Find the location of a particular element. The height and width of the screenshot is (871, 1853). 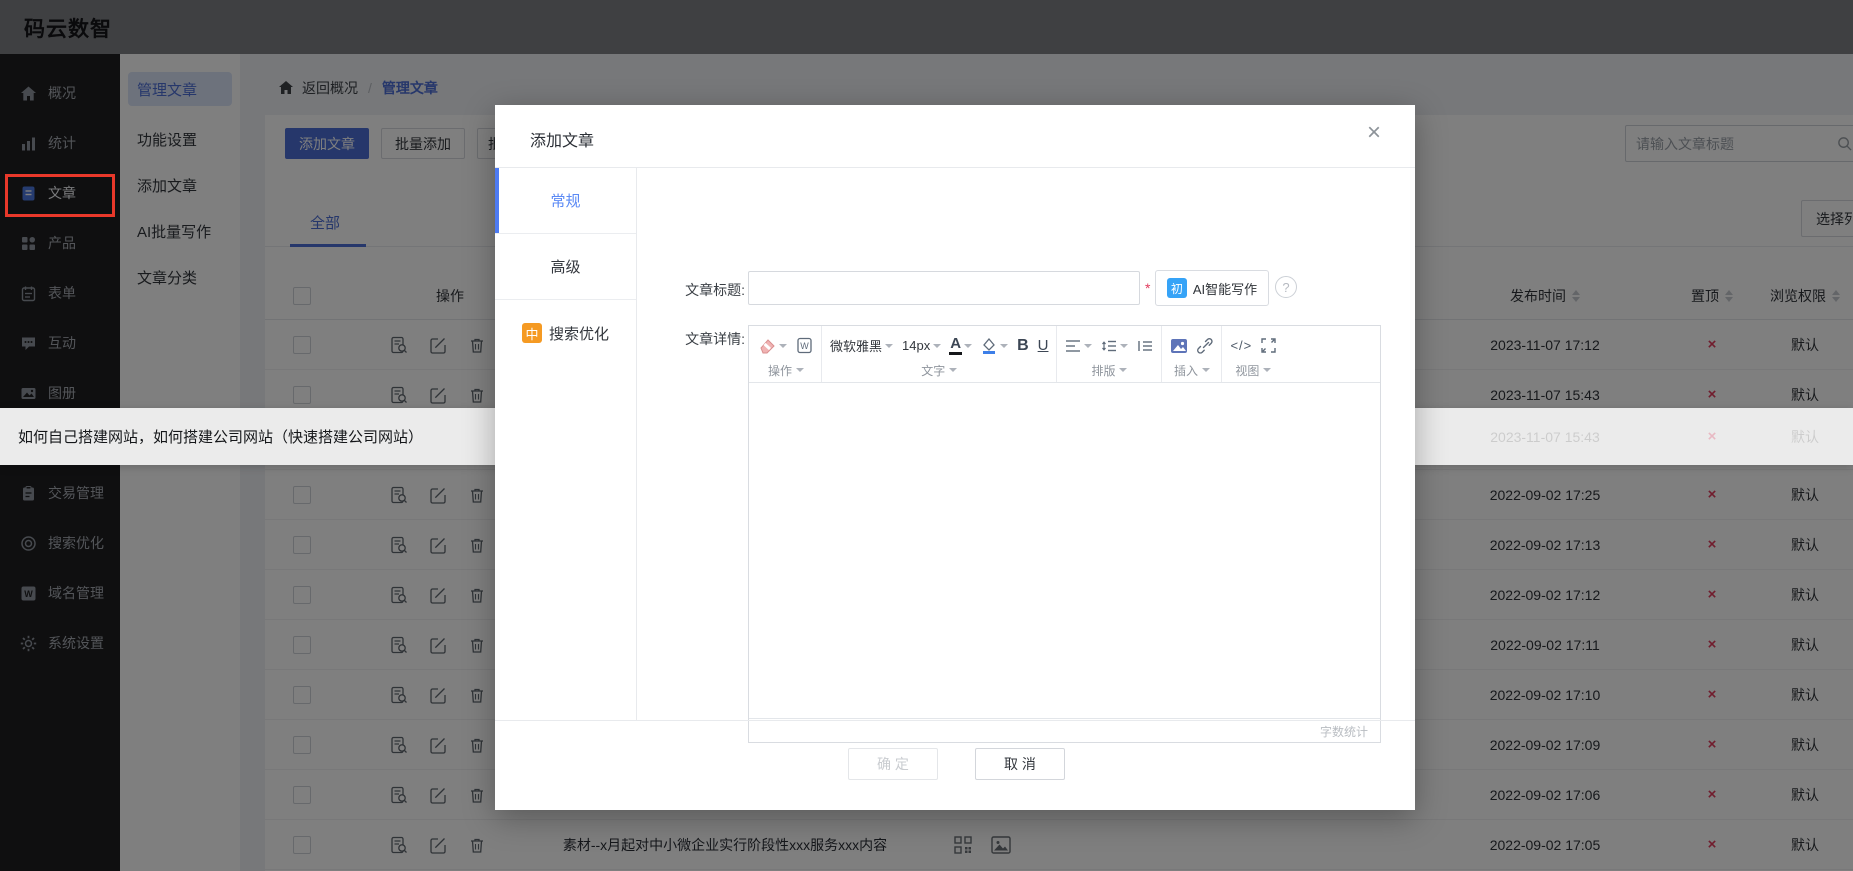

font-color-icon: A is located at coordinates (961, 345).